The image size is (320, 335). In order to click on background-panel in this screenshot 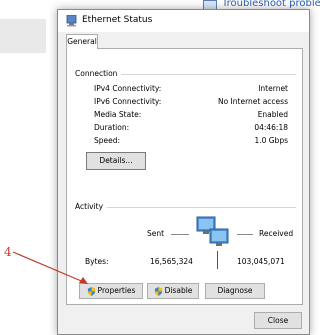, I will do `click(23, 36)`.